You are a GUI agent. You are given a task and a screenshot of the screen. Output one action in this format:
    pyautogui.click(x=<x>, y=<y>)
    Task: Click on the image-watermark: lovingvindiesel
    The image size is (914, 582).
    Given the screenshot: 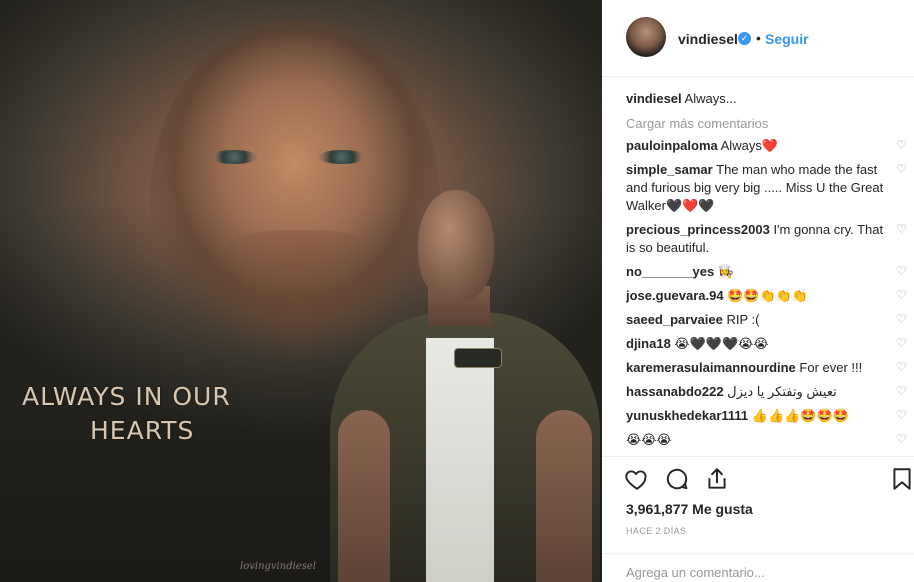 What is the action you would take?
    pyautogui.click(x=278, y=566)
    